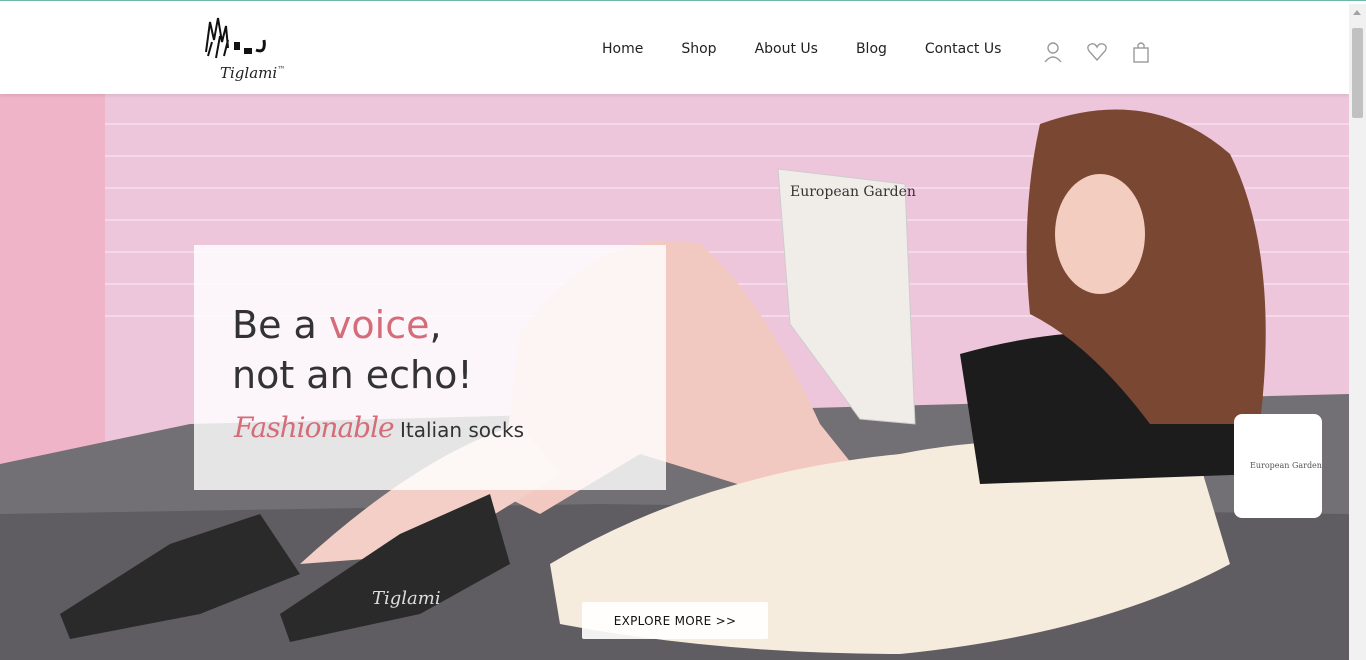 This screenshot has height=660, width=1366. Describe the element at coordinates (675, 620) in the screenshot. I see `explore-more-button: EXPLORE MORE >>` at that location.